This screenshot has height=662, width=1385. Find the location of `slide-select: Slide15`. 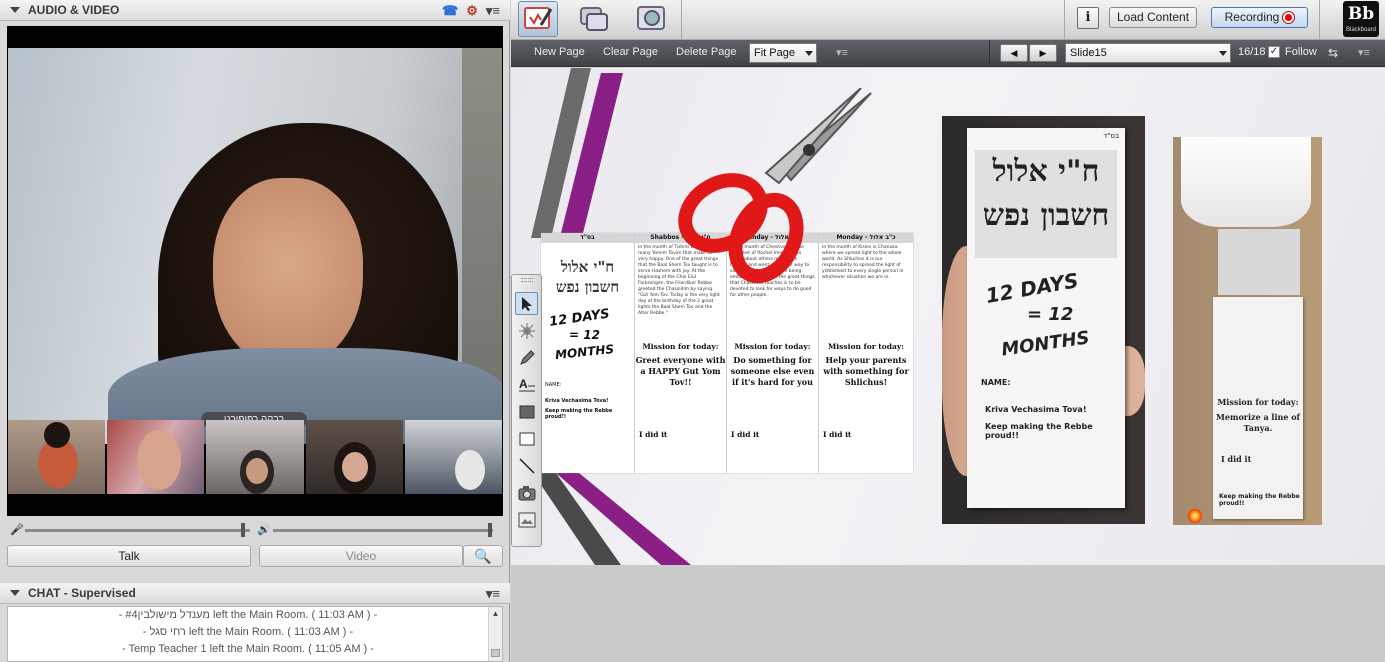

slide-select: Slide15 is located at coordinates (1148, 53).